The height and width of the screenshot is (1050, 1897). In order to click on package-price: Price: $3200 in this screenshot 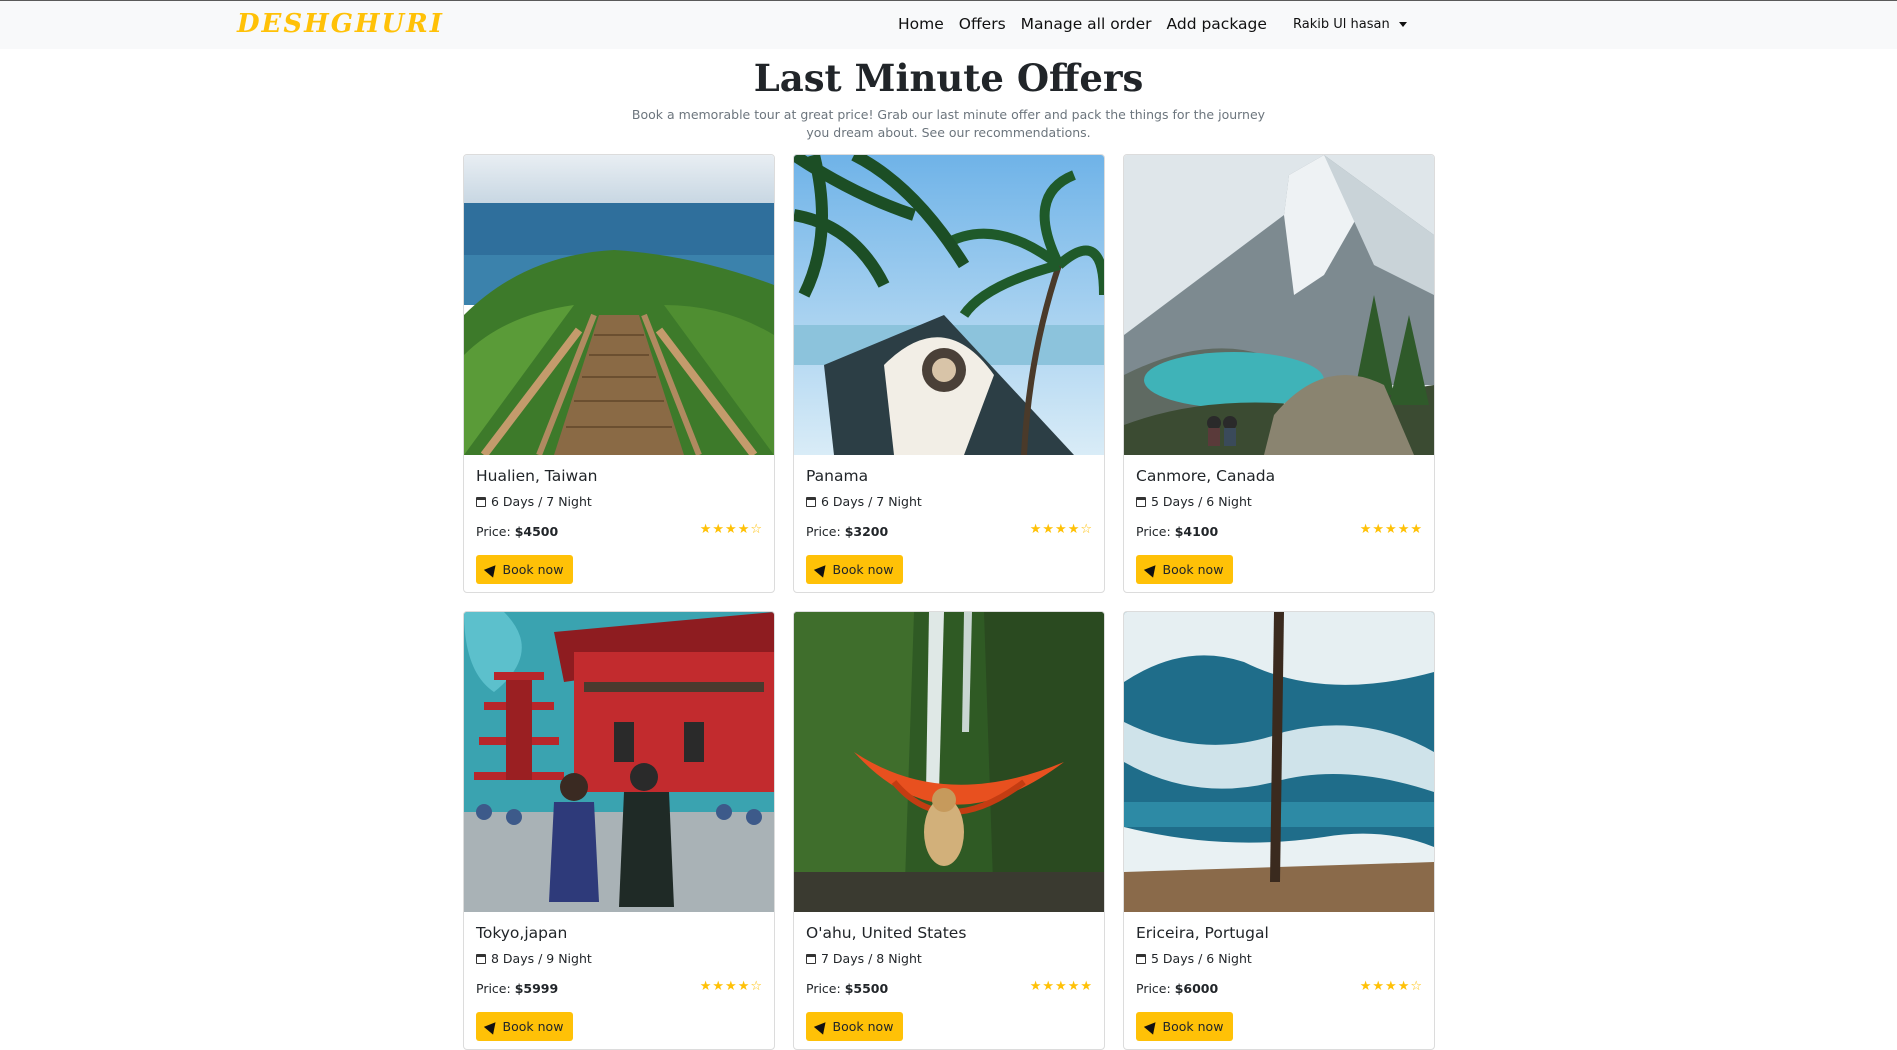, I will do `click(847, 531)`.